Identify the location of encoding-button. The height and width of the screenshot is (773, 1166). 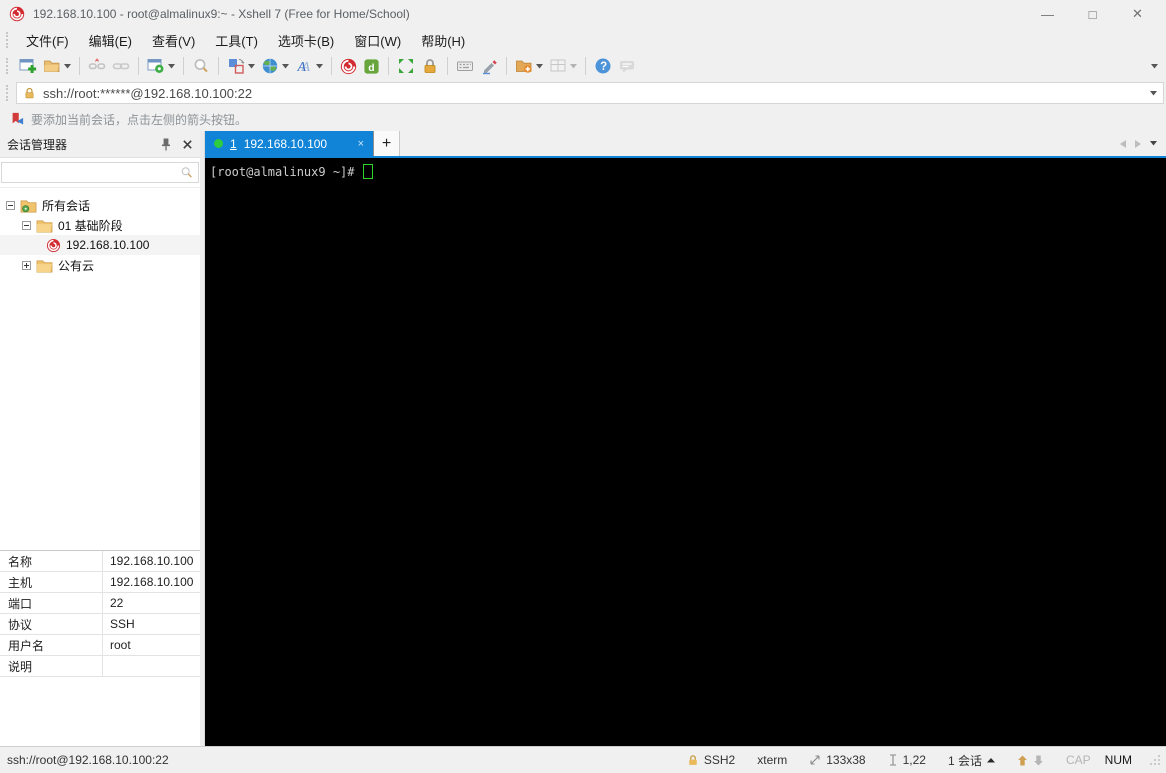
(275, 66).